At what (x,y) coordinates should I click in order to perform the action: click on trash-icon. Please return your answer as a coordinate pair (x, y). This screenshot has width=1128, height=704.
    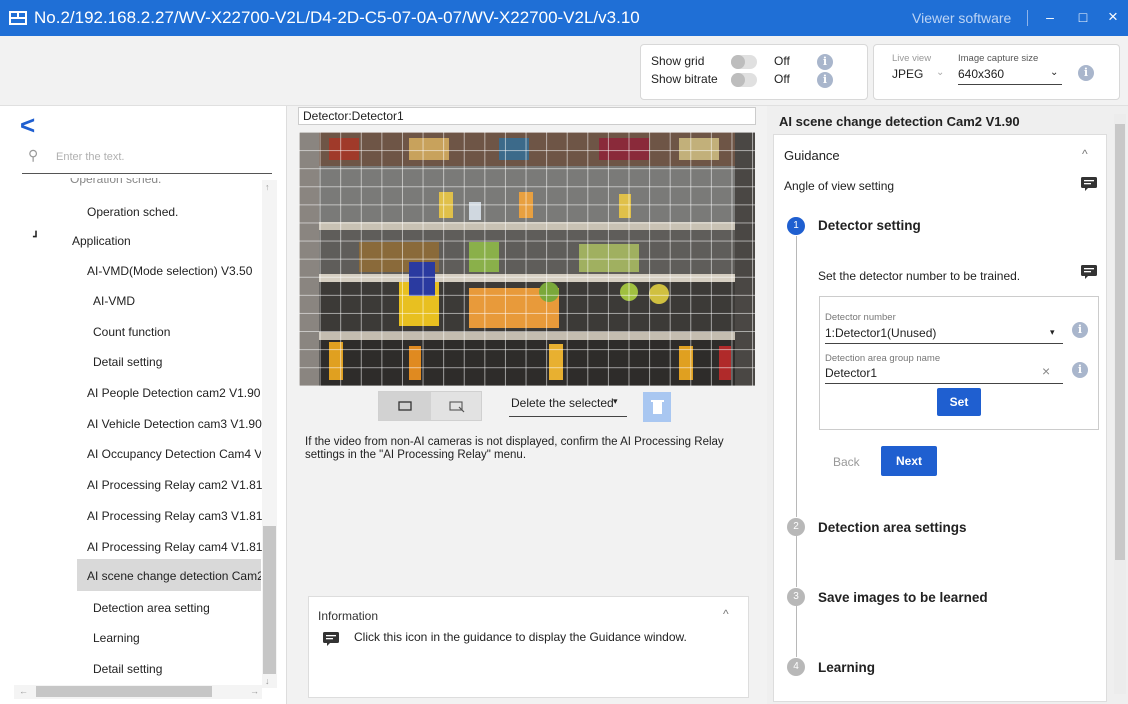
    Looking at the image, I should click on (657, 407).